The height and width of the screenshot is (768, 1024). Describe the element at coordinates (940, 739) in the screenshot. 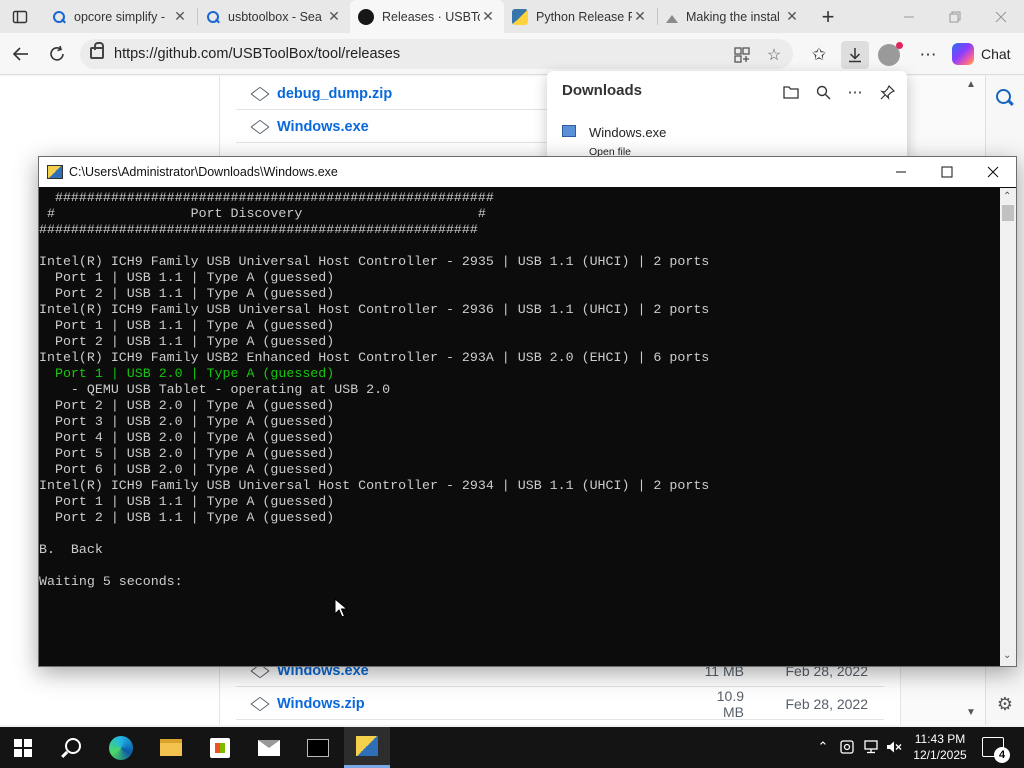

I see `clock-time: 11:43 PM` at that location.